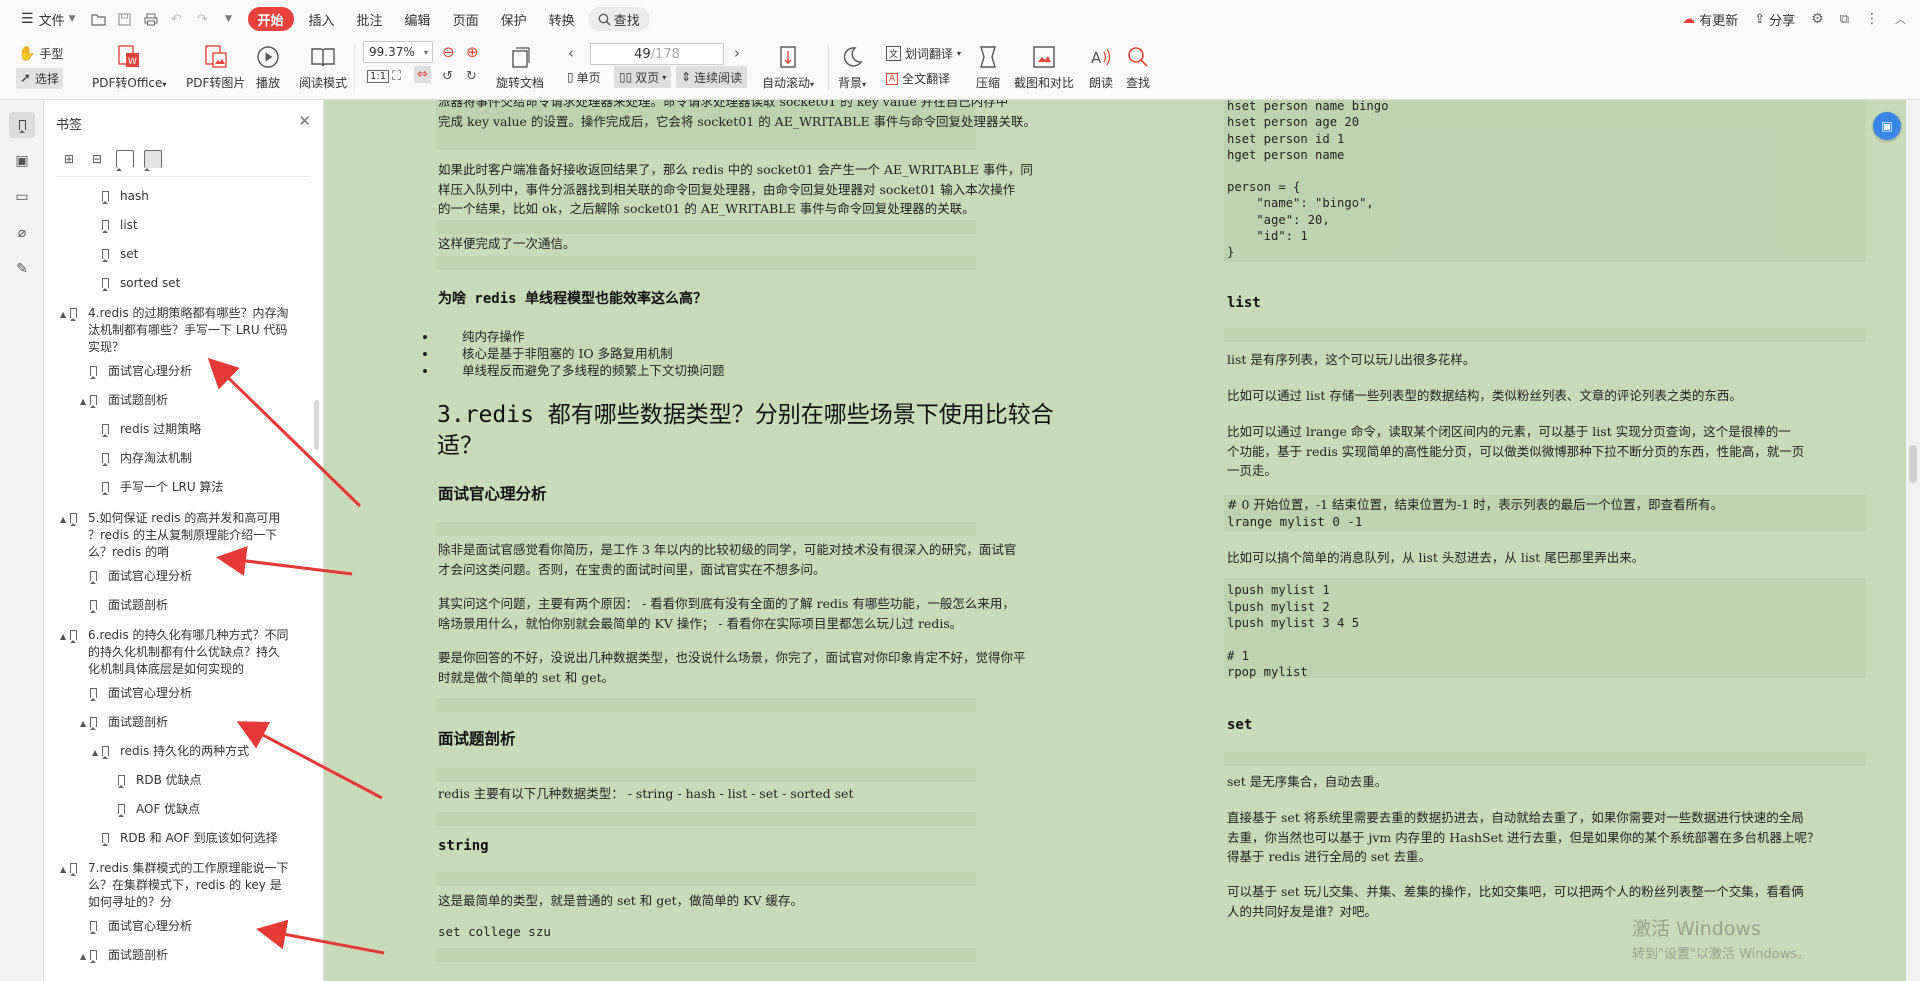 Image resolution: width=1920 pixels, height=981 pixels. What do you see at coordinates (270, 19) in the screenshot?
I see `menu-start: 开始` at bounding box center [270, 19].